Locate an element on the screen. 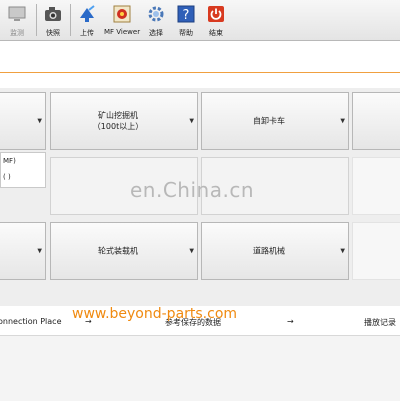 Image resolution: width=400 pixels, height=401 pixels. arrow-right-icon: → is located at coordinates (290, 321).